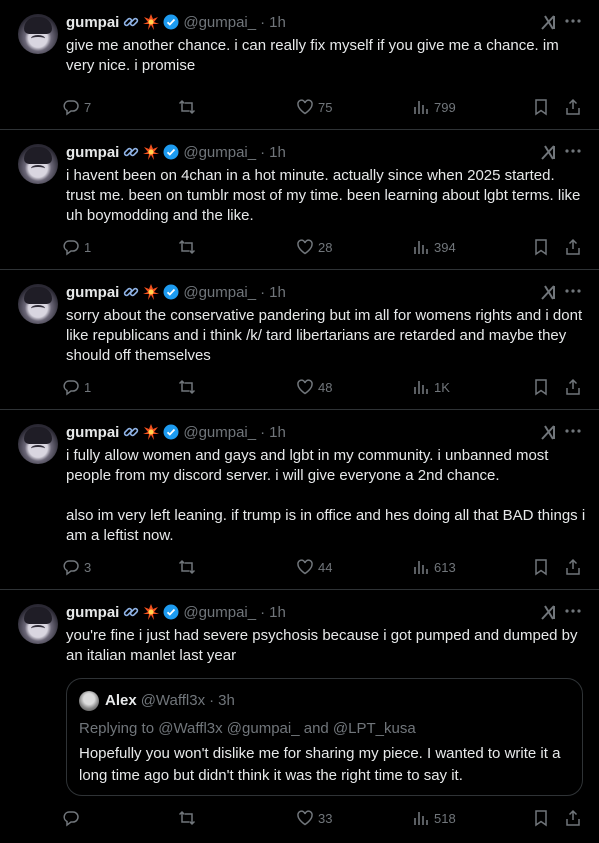 The image size is (599, 843). I want to click on quote-header: Alex @Waffl3x · 3h, so click(170, 700).